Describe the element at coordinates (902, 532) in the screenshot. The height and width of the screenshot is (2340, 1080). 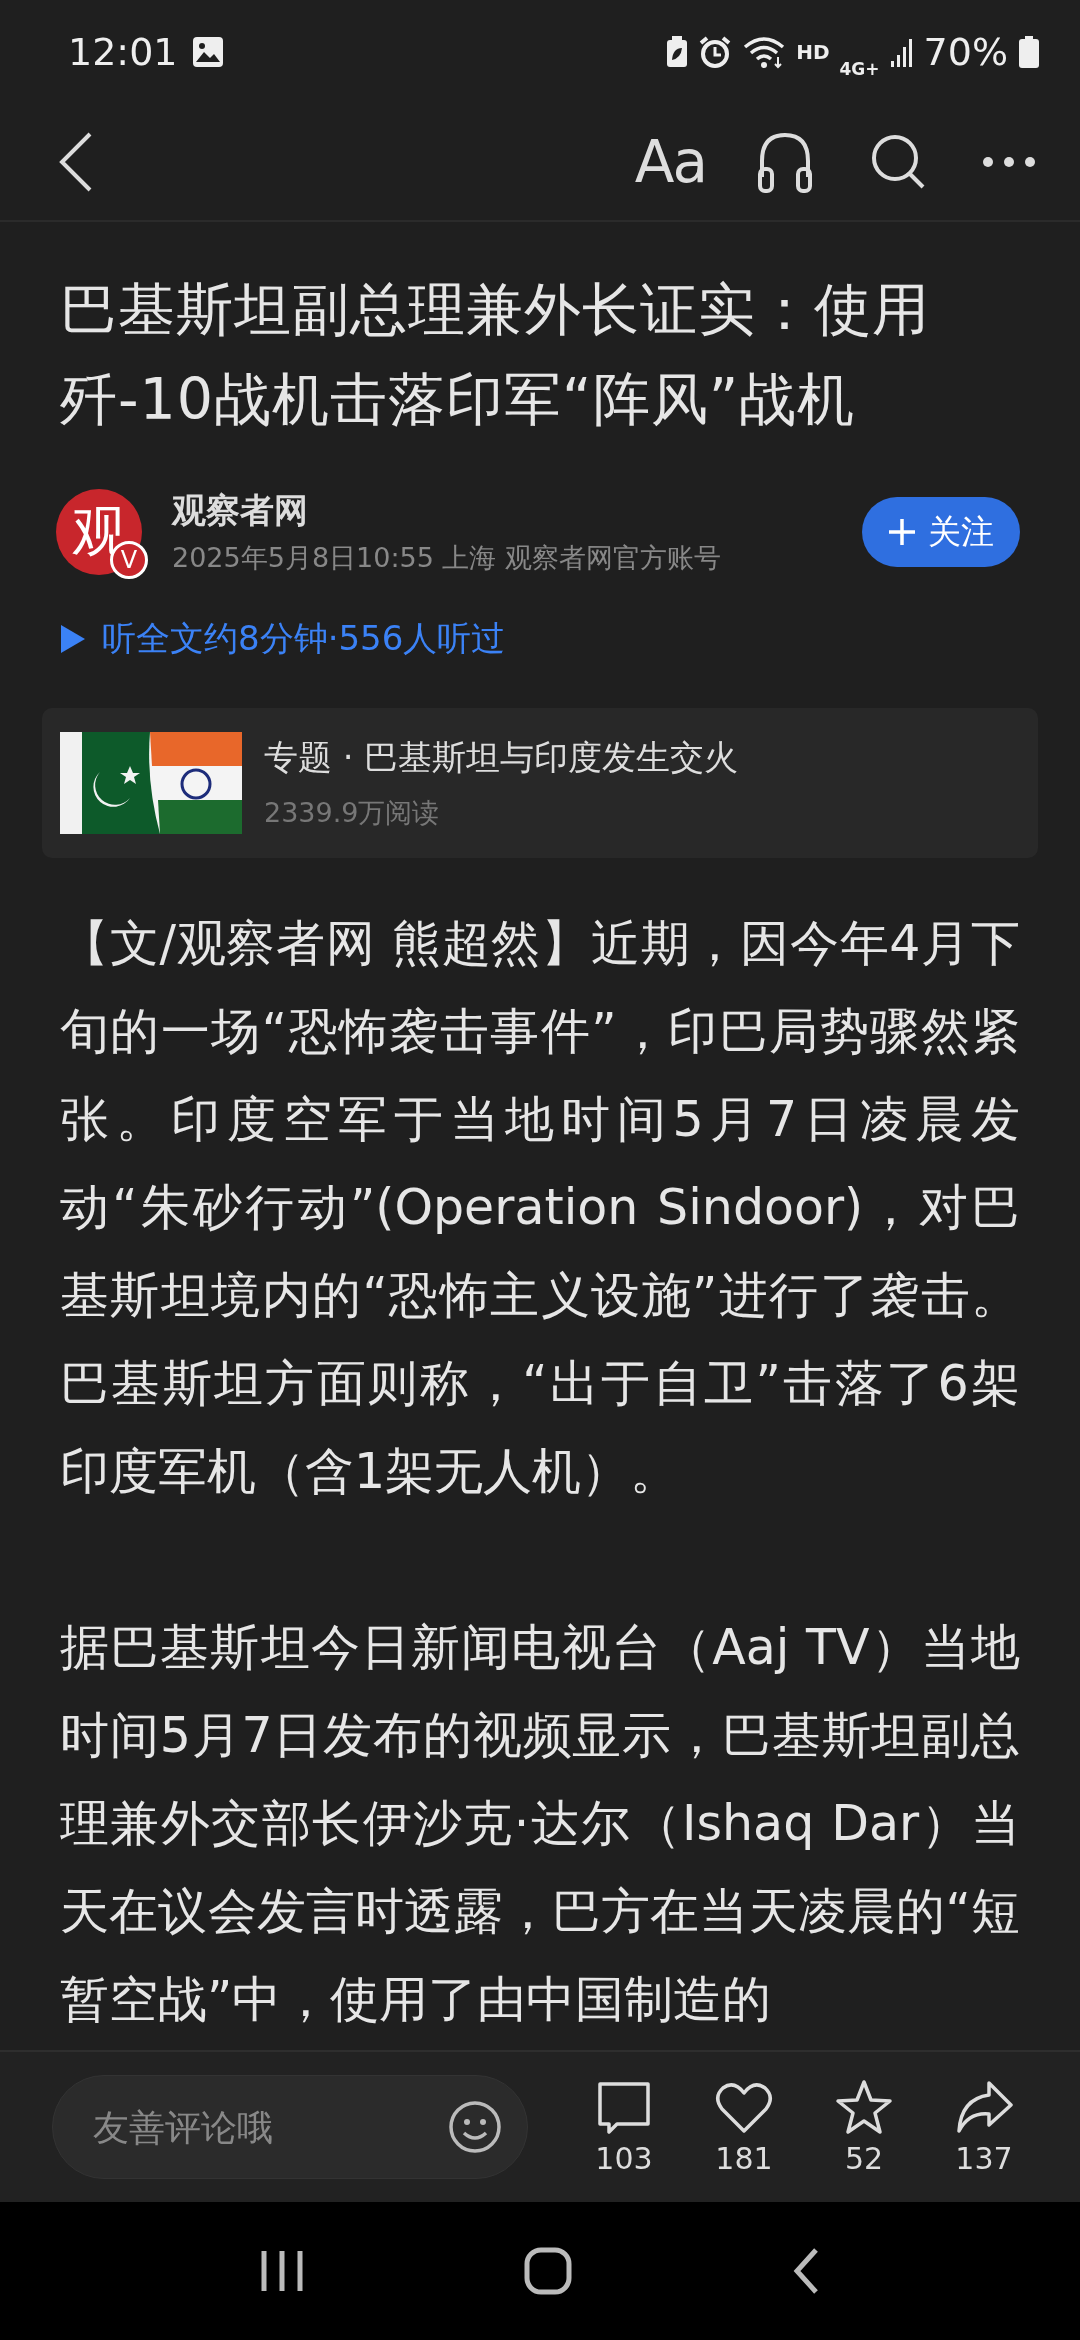
I see `plus-icon` at that location.